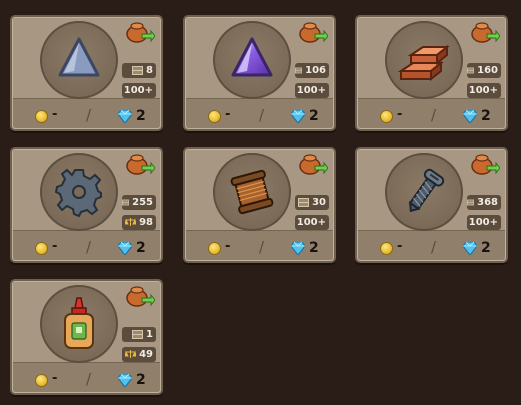  Describe the element at coordinates (319, 202) in the screenshot. I see `stock-count: 30` at that location.